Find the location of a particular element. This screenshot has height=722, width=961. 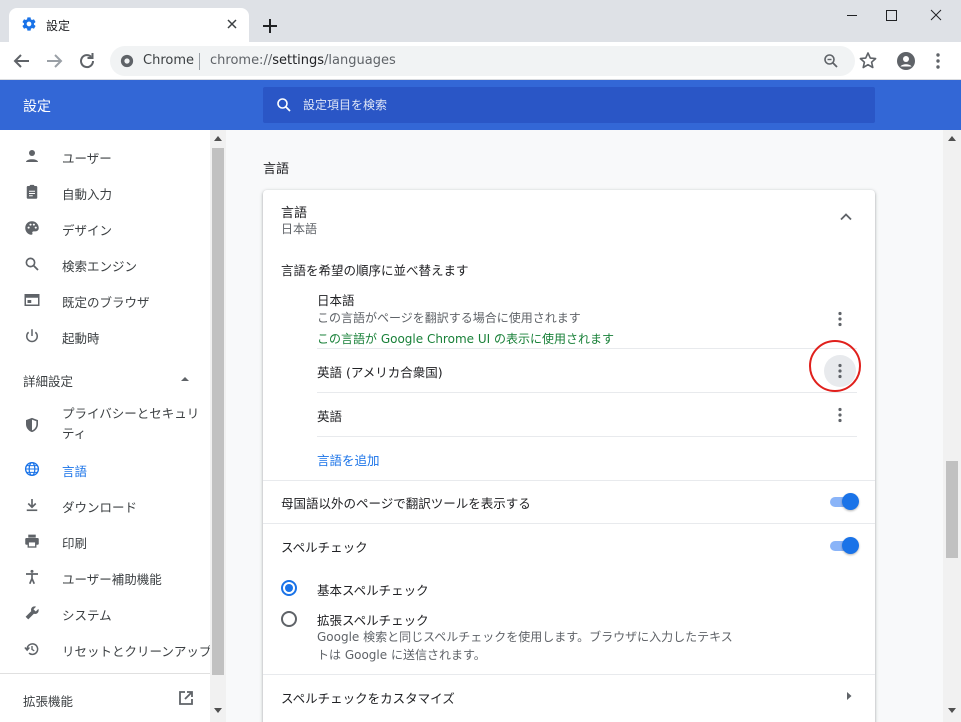

sidebar-item-system: システム is located at coordinates (105, 613).